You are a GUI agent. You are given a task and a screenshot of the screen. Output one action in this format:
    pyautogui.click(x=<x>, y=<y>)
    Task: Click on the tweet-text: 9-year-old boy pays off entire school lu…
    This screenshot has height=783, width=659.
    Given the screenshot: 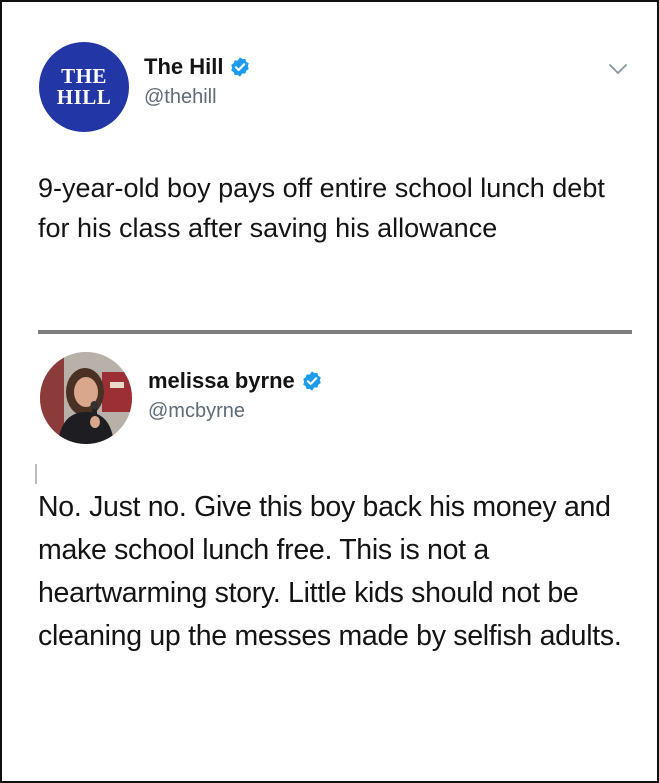 What is the action you would take?
    pyautogui.click(x=321, y=208)
    